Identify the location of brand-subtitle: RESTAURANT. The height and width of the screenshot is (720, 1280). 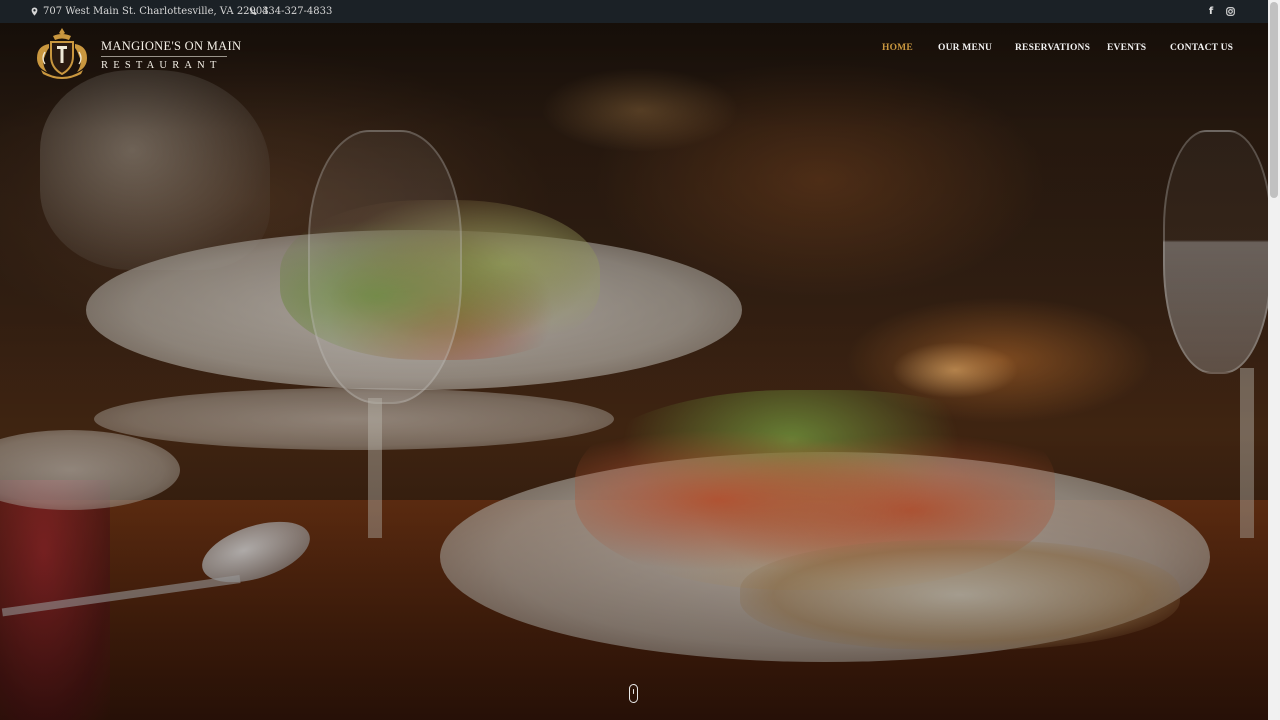
(161, 65).